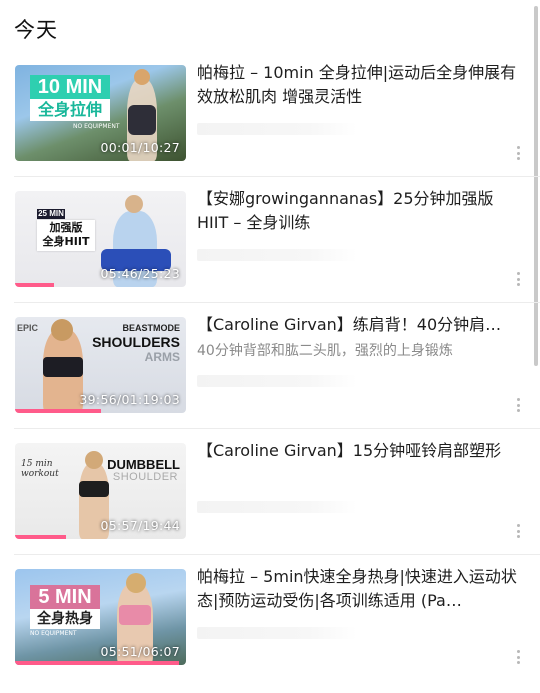  I want to click on video-description: 40分钟背部和肱二头肌，强烈的上身锻炼, so click(325, 351).